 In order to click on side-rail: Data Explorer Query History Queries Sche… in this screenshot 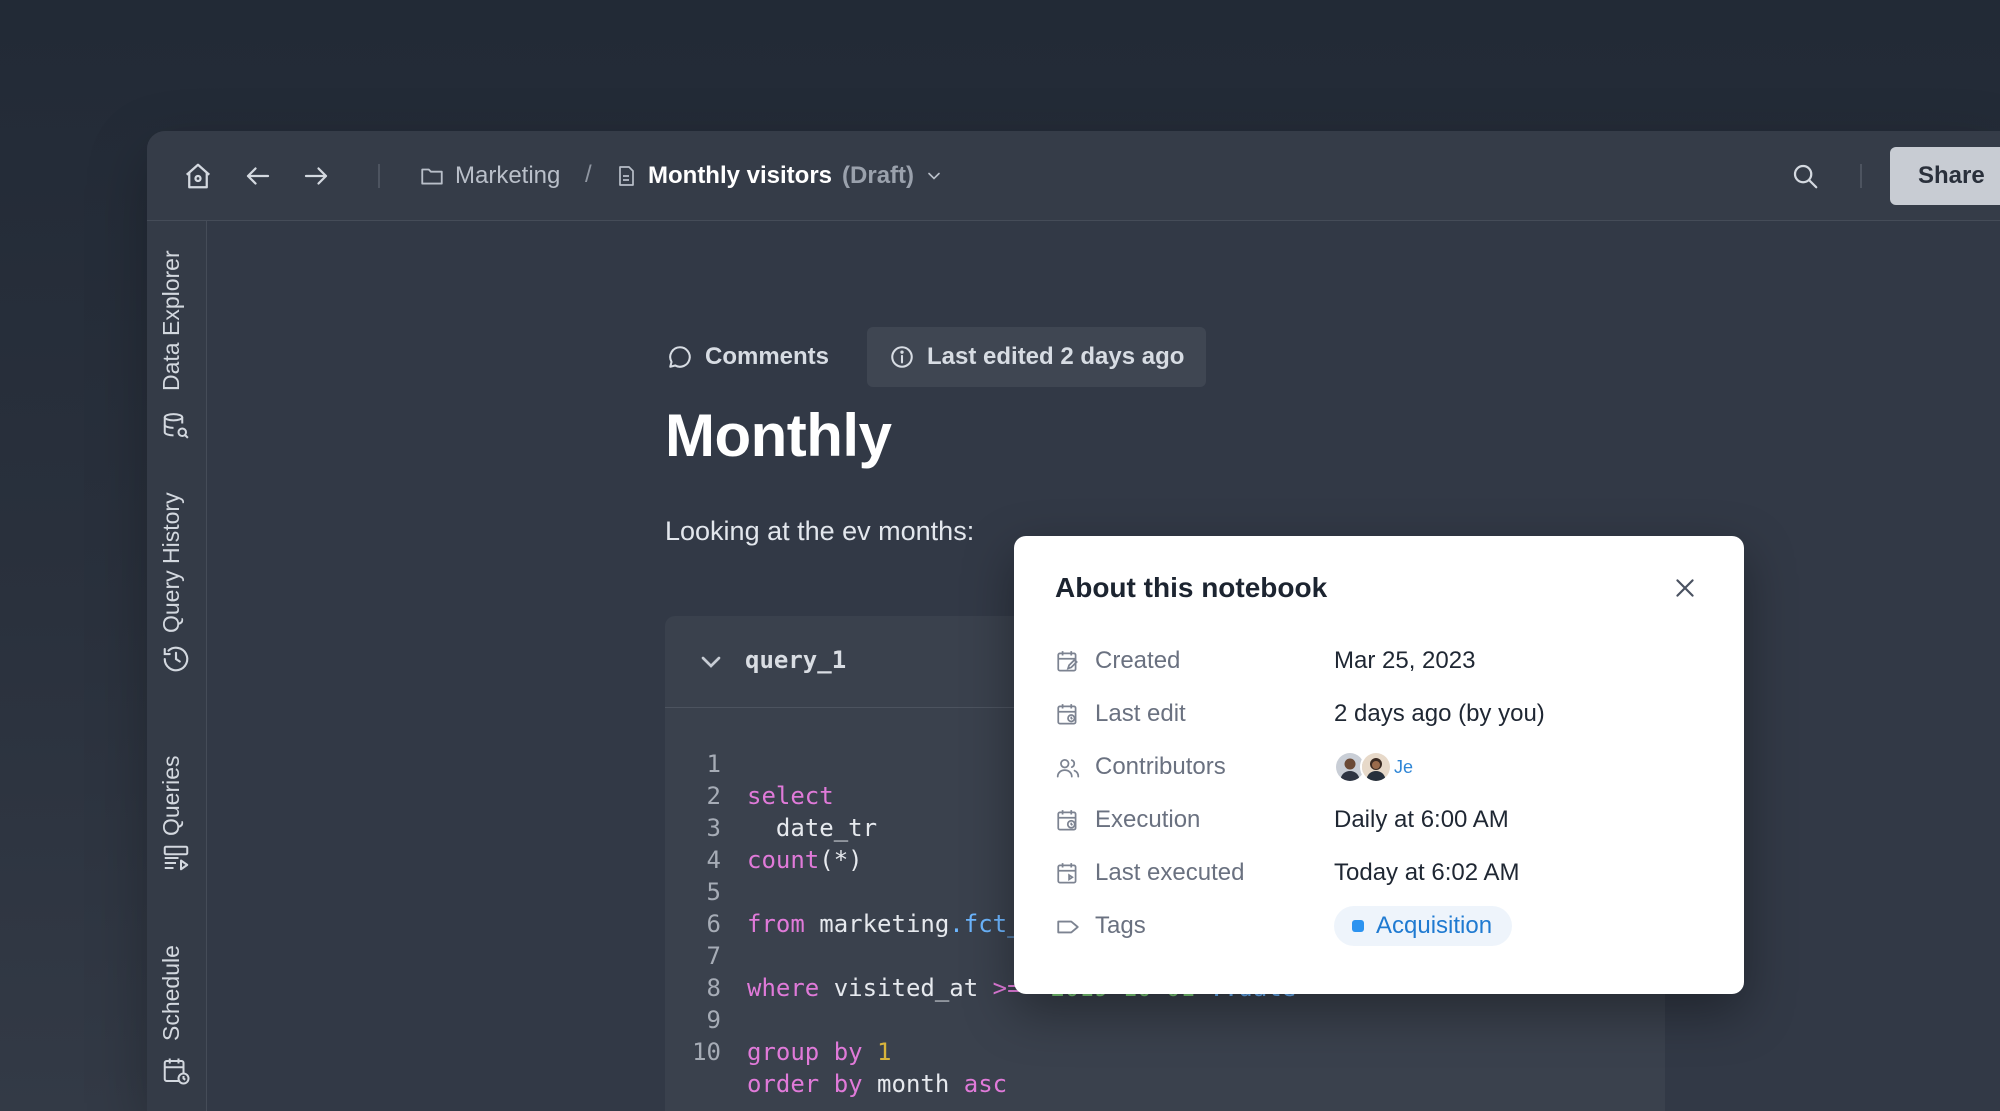, I will do `click(177, 666)`.